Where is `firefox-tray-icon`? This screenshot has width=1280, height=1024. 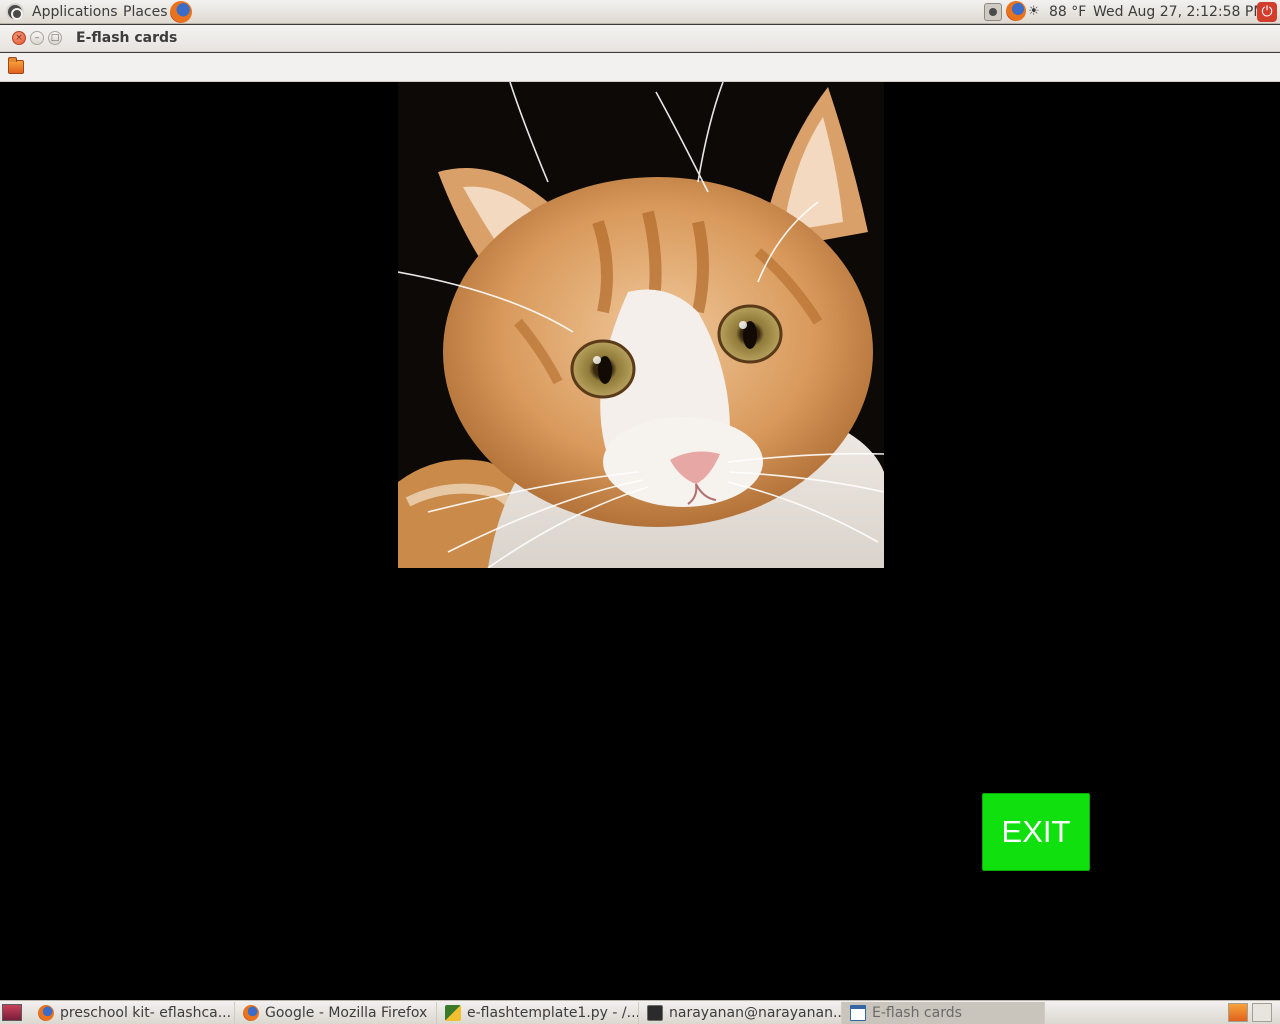
firefox-tray-icon is located at coordinates (1016, 11).